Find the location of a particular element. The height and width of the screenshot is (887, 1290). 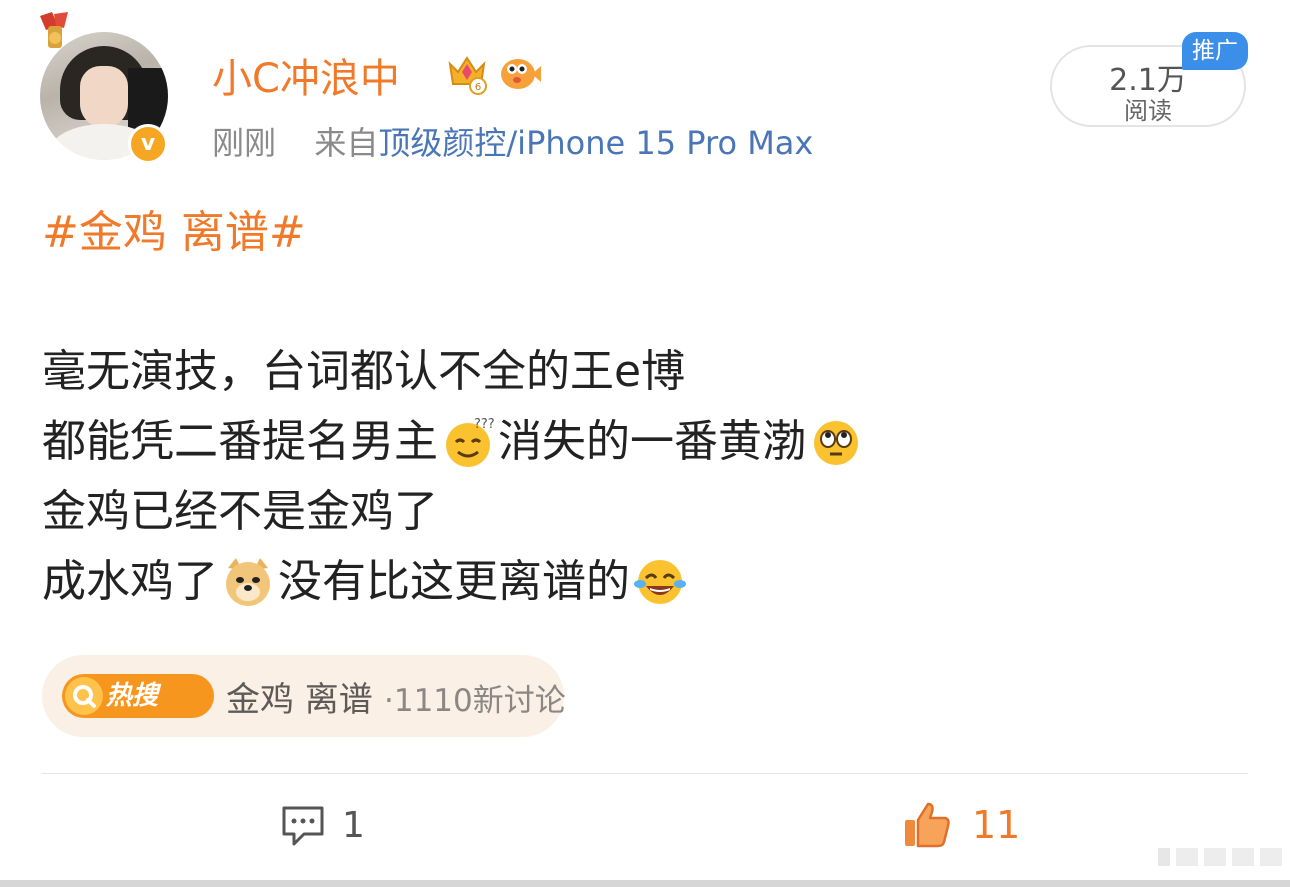

like-button: 11 is located at coordinates (967, 825).